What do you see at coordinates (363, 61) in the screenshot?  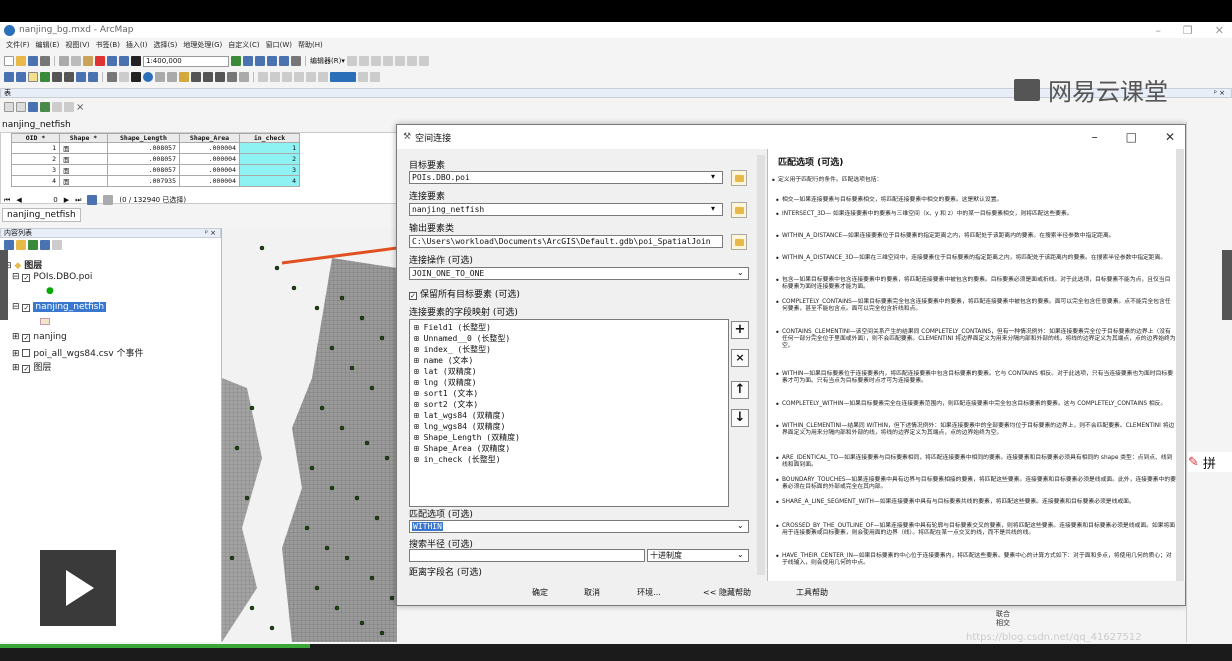 I see `sketch-tool-icon` at bounding box center [363, 61].